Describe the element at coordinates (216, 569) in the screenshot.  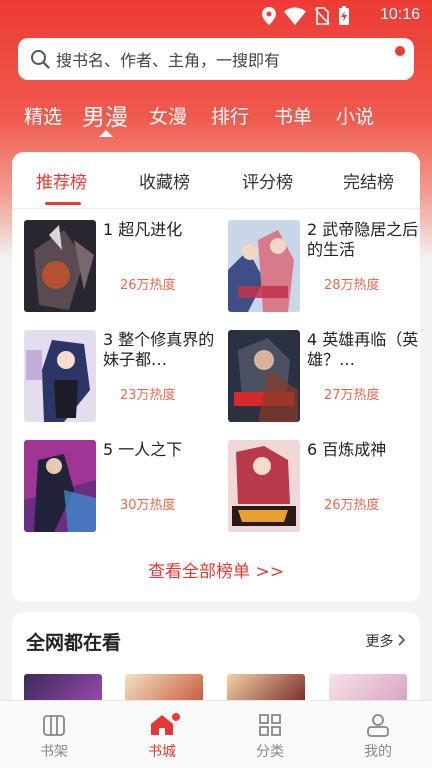
I see `view-all-rankings-link: 查看全部榜单 >>` at that location.